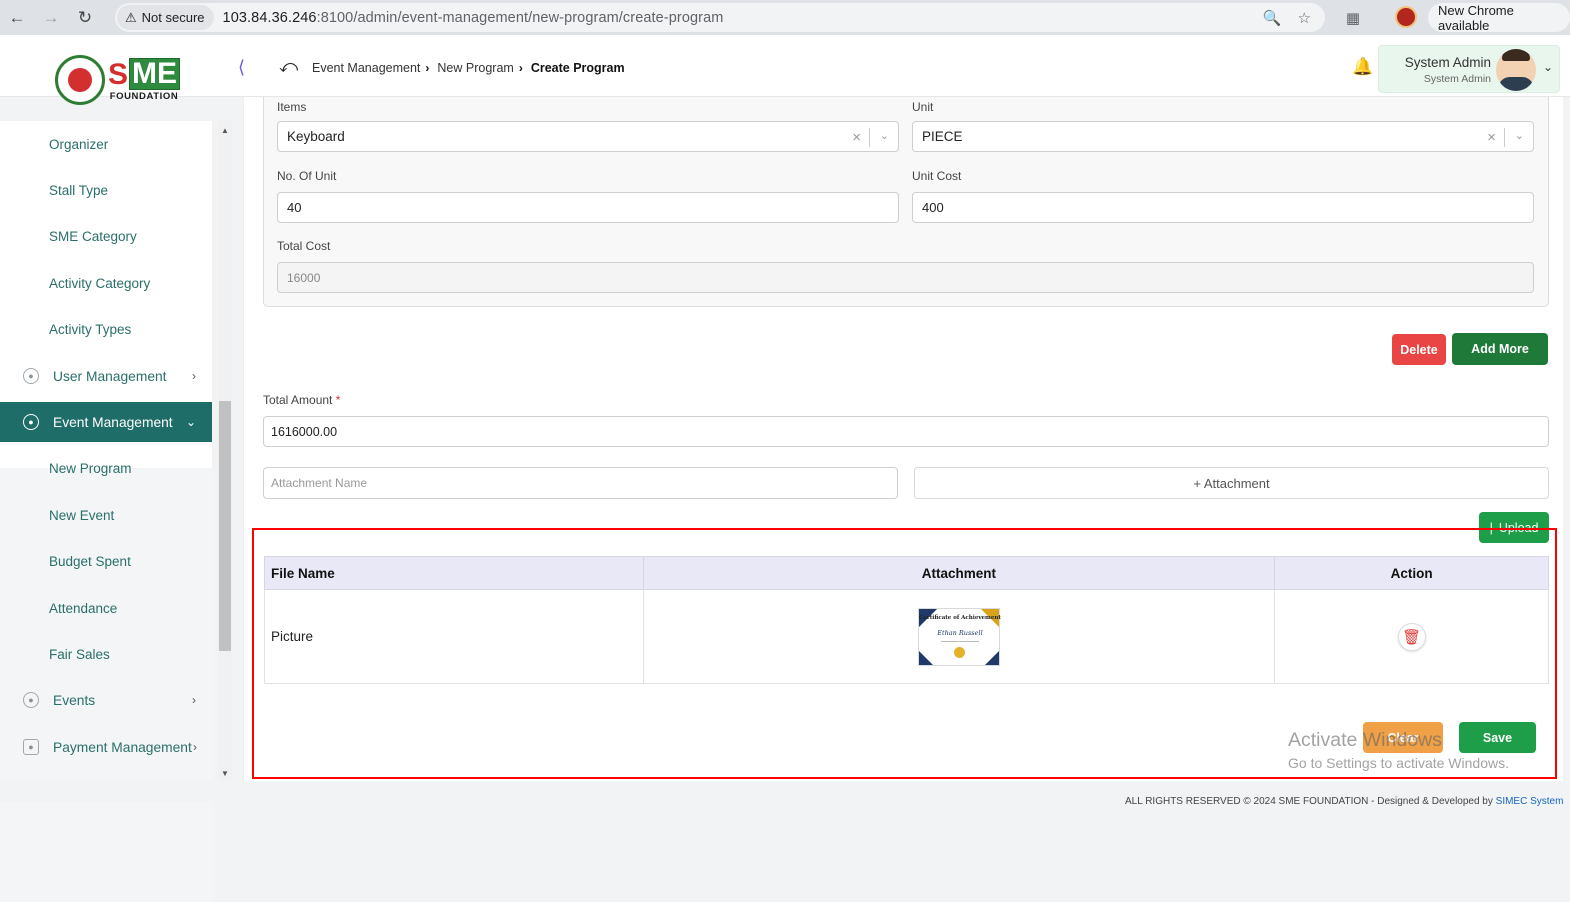 This screenshot has height=902, width=1570. What do you see at coordinates (338, 400) in the screenshot?
I see `required-asterisk: *` at bounding box center [338, 400].